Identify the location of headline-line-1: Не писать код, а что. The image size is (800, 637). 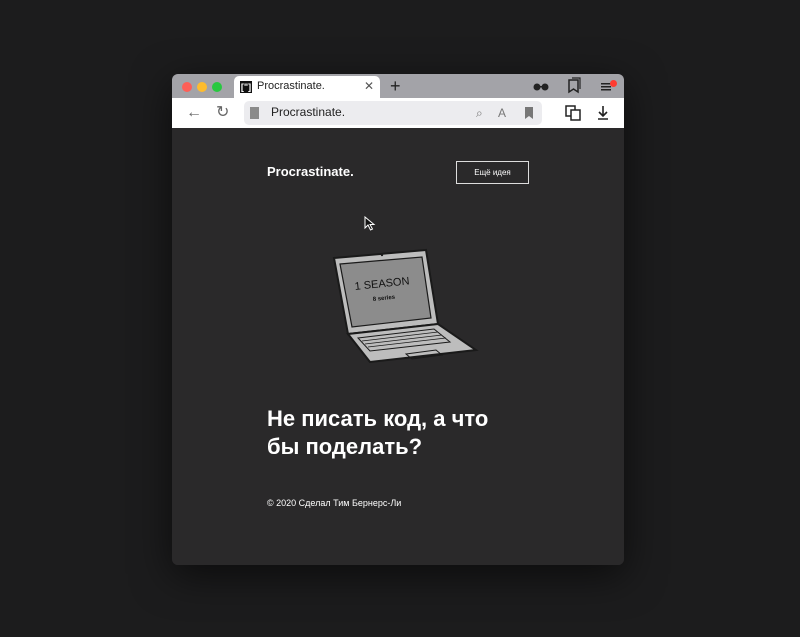
(378, 418).